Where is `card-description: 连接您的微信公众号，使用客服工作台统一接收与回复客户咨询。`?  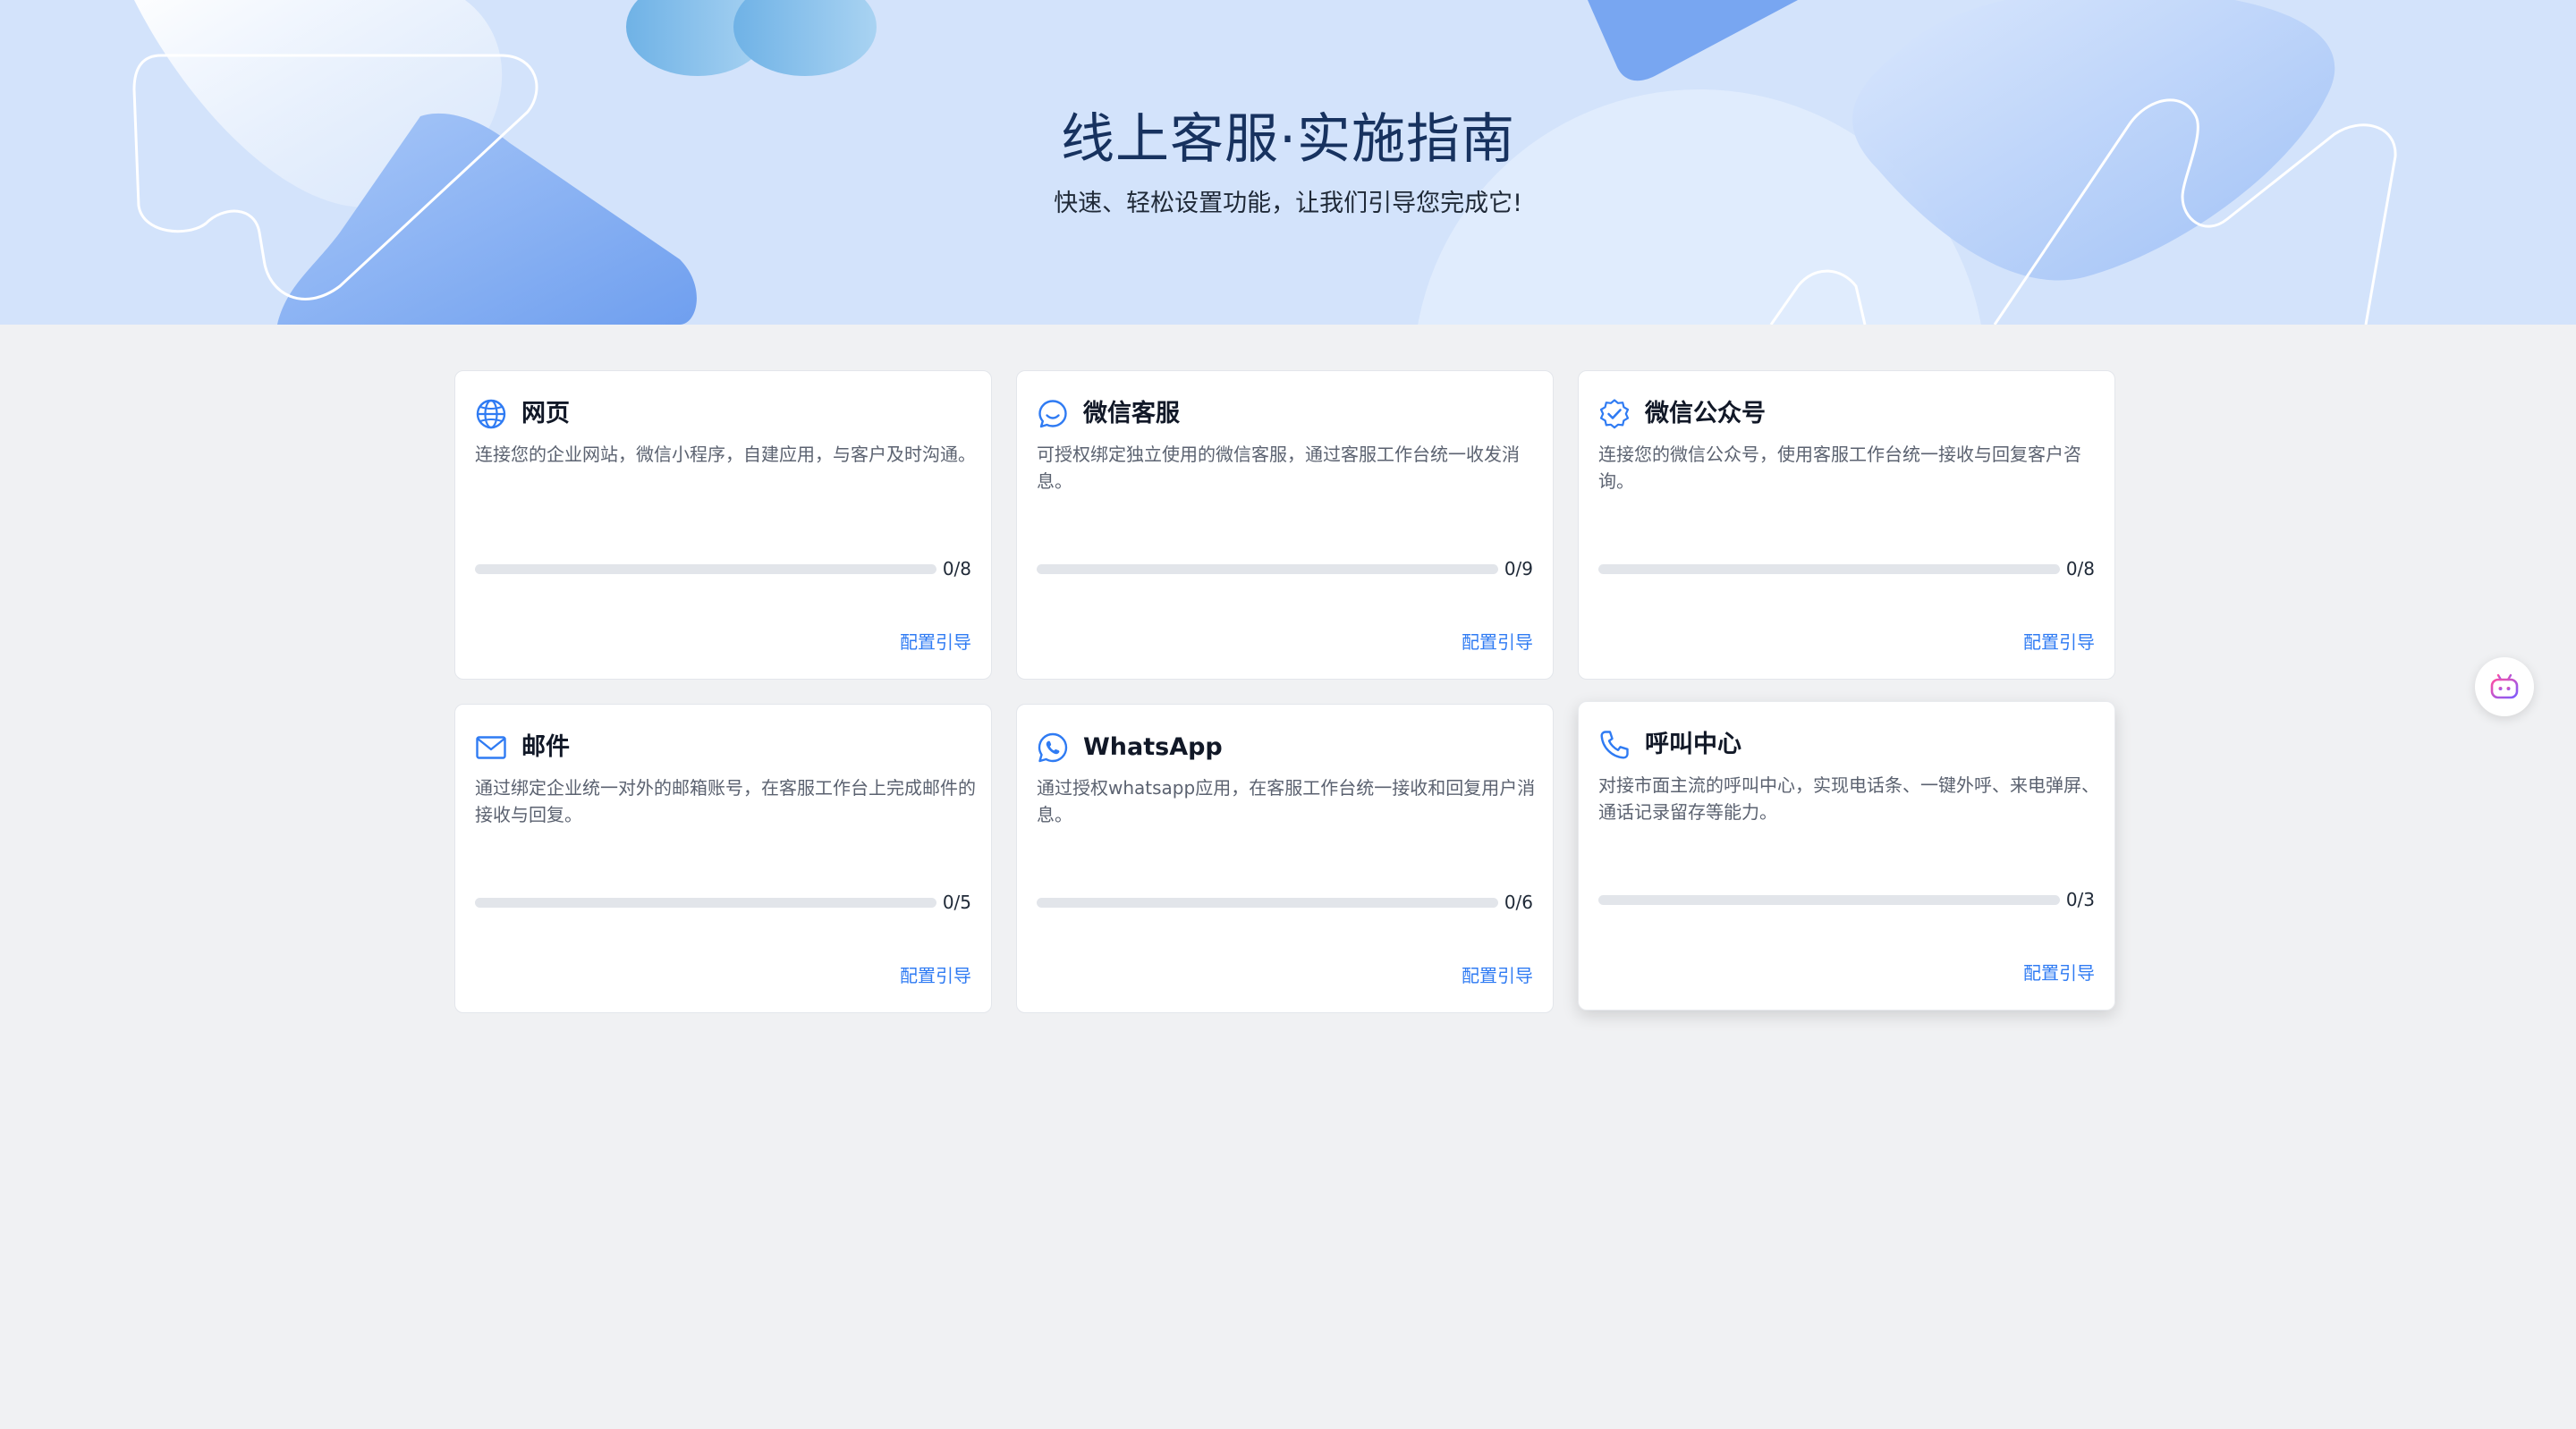 card-description: 连接您的微信公众号，使用客服工作台统一接收与回复客户咨询。 is located at coordinates (1839, 468).